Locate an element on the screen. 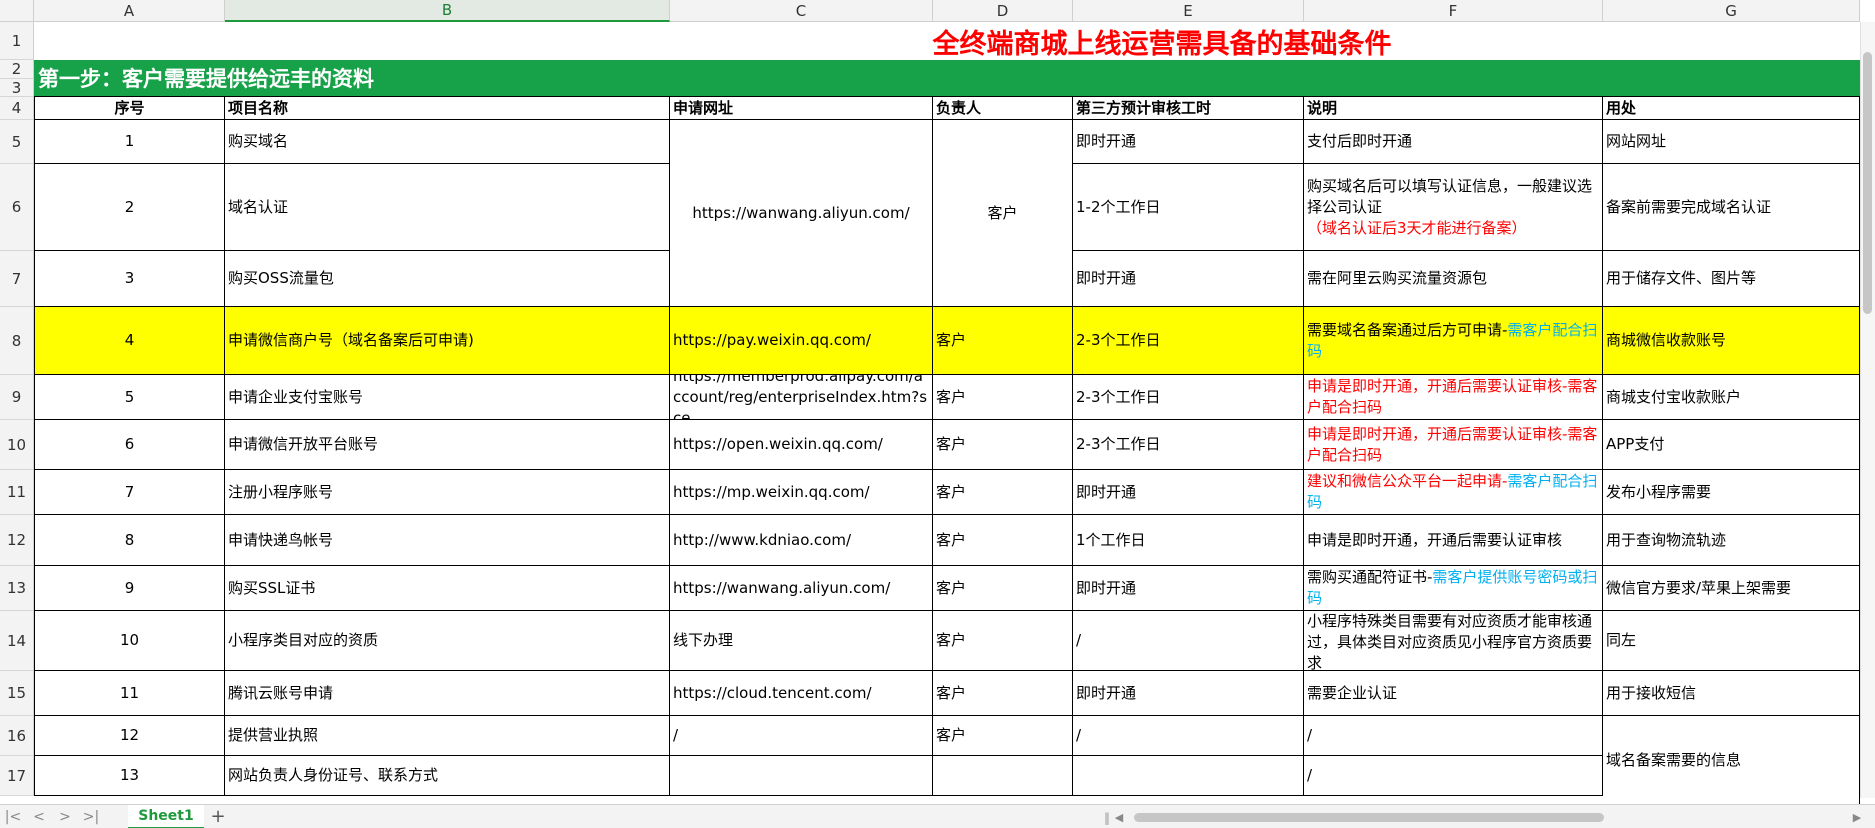 The image size is (1875, 828). cell-usage: 网站网址 is located at coordinates (1731, 142).